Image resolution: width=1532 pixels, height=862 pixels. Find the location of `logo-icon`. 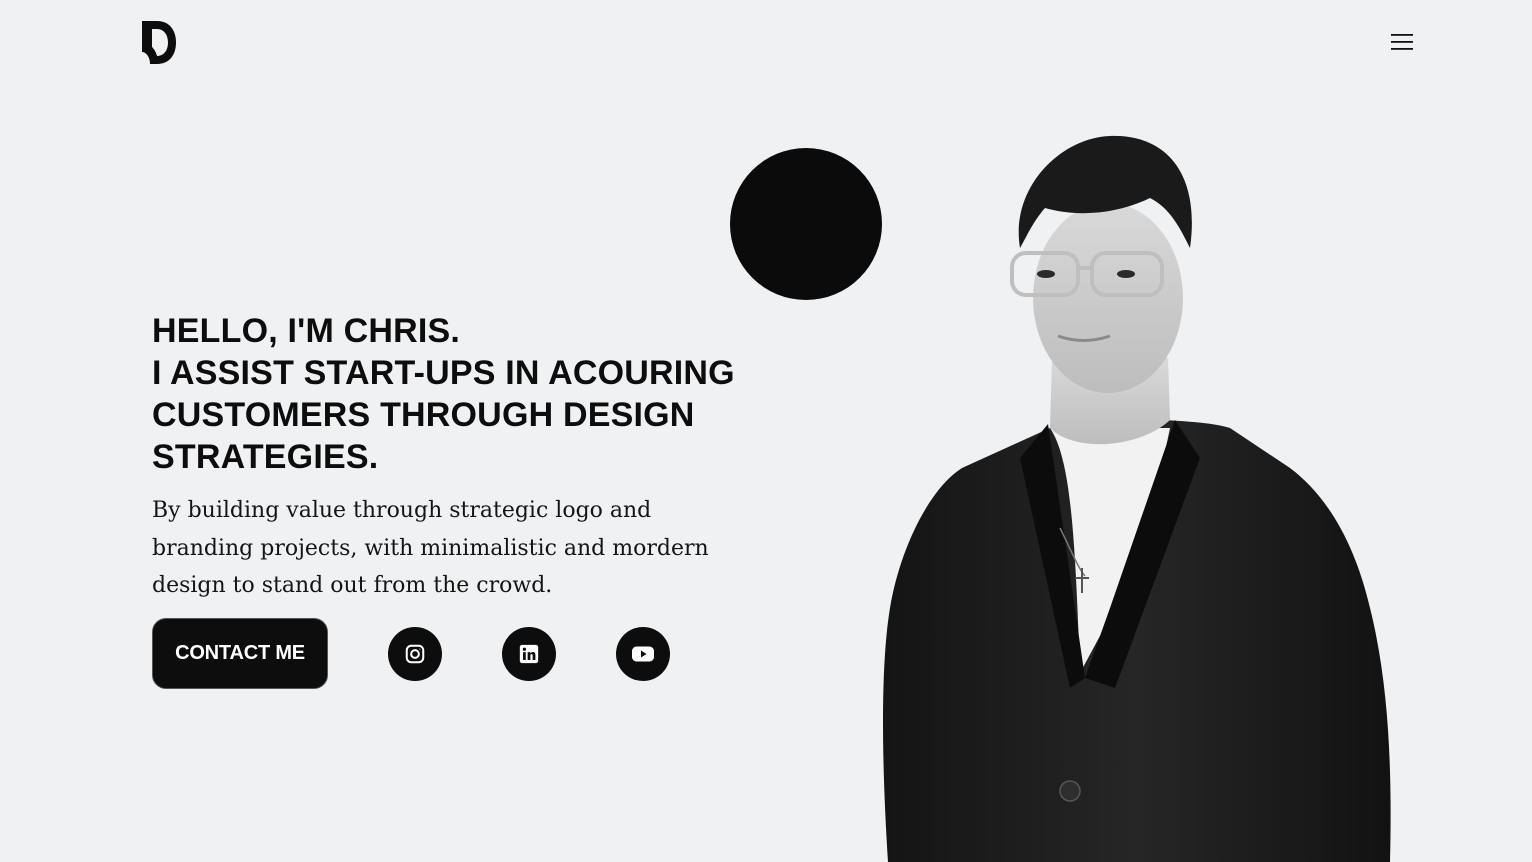

logo-icon is located at coordinates (159, 42).